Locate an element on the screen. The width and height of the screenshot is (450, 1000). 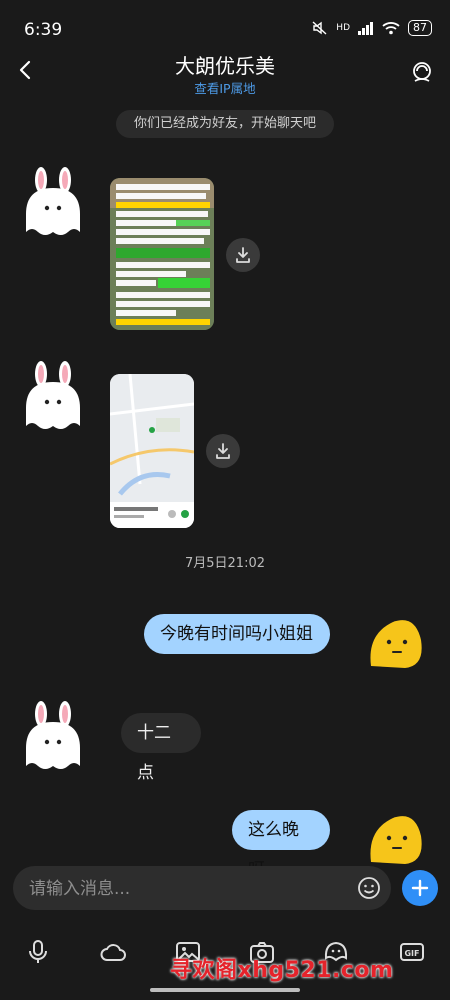
image-thumbnail is located at coordinates (162, 254).